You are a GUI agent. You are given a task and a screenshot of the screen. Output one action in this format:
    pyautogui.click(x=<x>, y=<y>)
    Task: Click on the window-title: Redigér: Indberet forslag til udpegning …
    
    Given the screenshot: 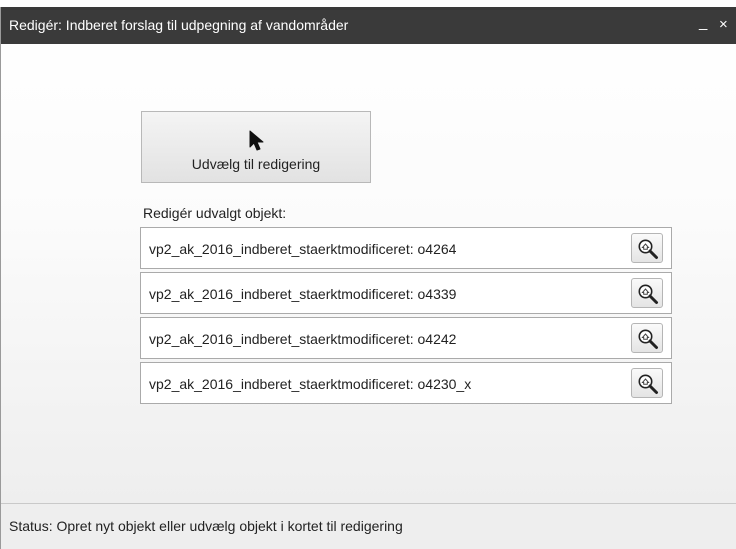 What is the action you would take?
    pyautogui.click(x=179, y=25)
    